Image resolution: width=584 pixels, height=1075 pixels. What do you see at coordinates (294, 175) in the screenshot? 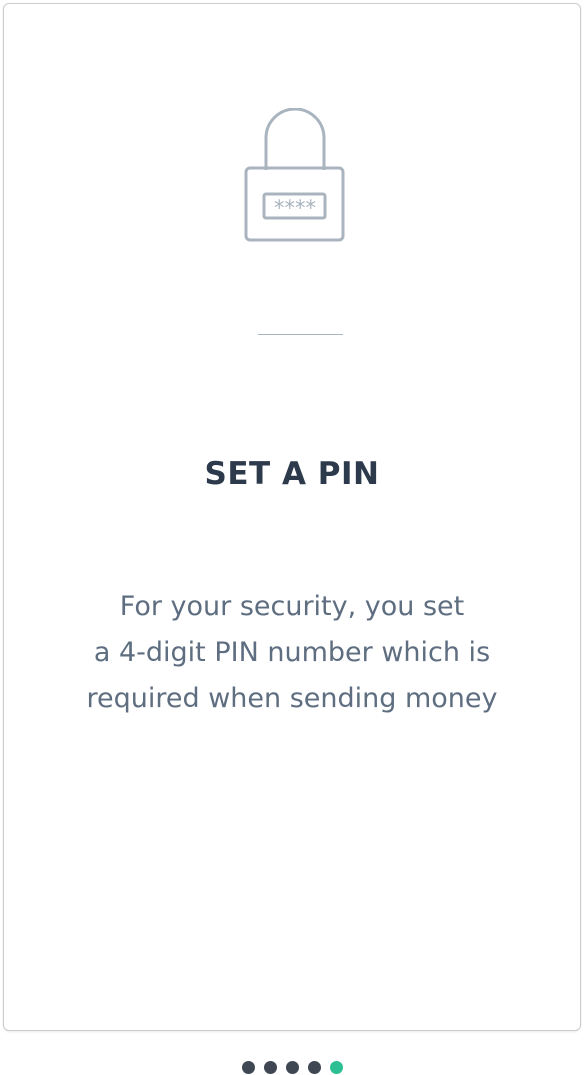
I see `lock-with-pin-icon: ****` at bounding box center [294, 175].